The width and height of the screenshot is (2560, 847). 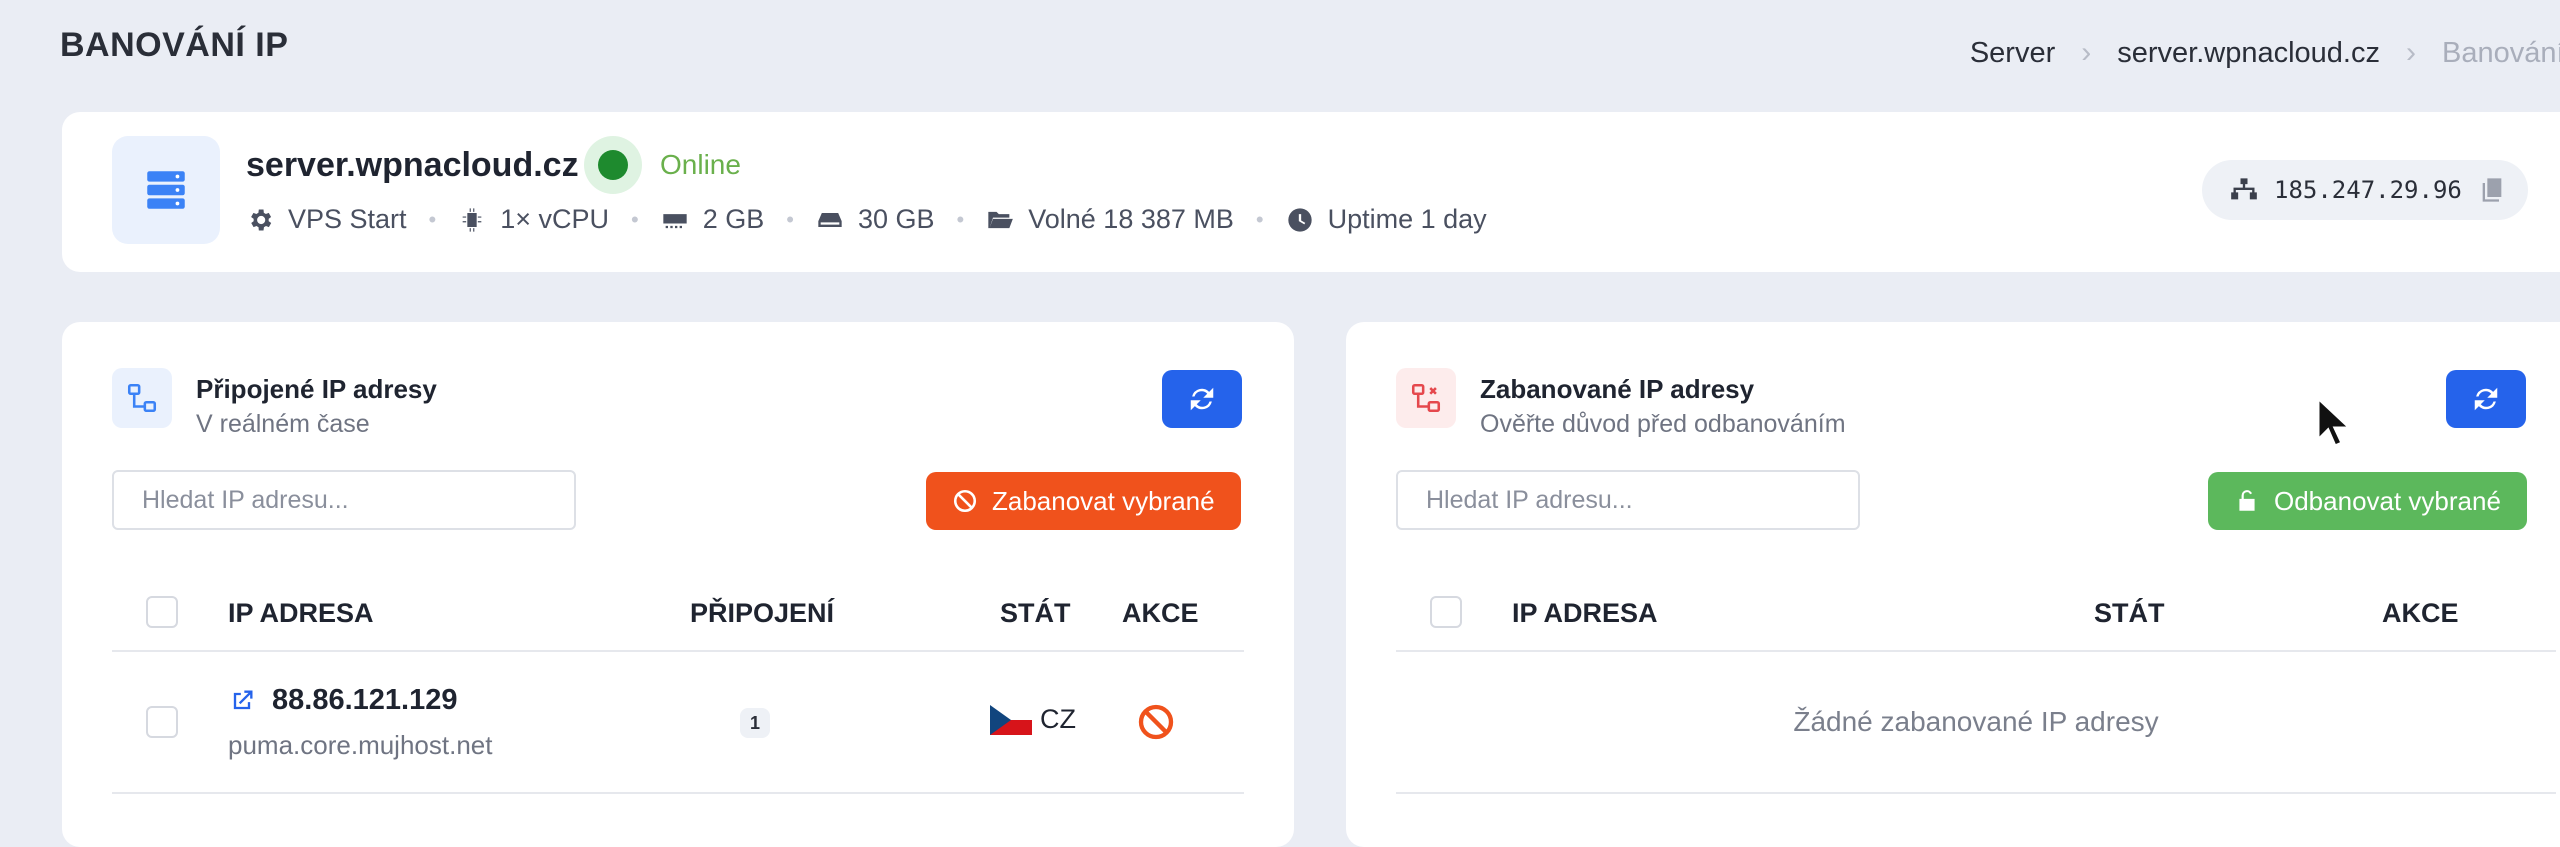 What do you see at coordinates (1976, 723) in the screenshot?
I see `empty-state: Žádné zabanované IP adresy` at bounding box center [1976, 723].